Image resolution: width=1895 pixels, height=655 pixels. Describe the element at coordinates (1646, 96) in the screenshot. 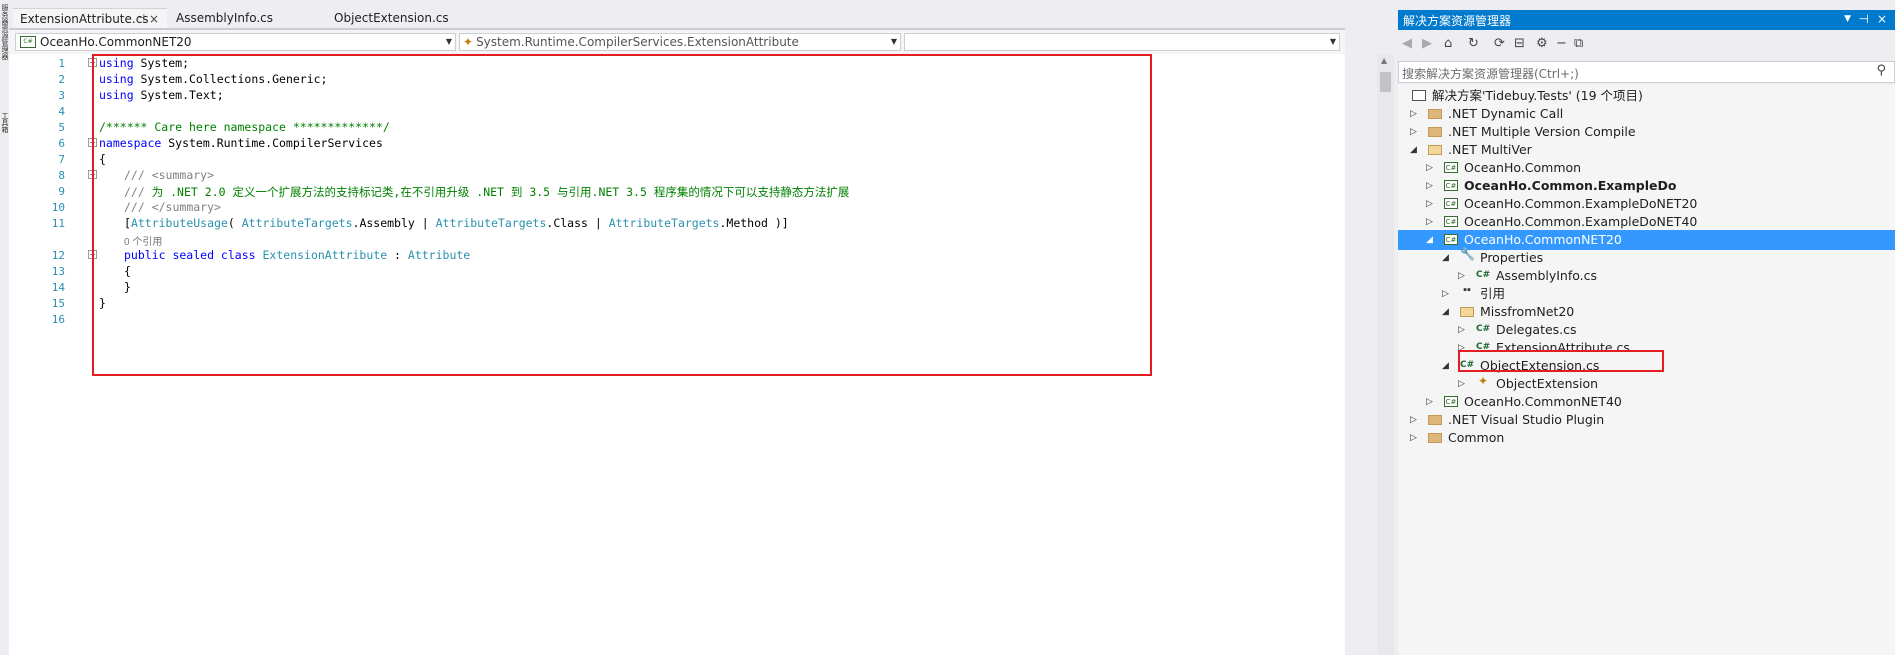

I see `tree-item-solution: 解决方案'Tidebuy.Tests' (19 个项目)` at that location.